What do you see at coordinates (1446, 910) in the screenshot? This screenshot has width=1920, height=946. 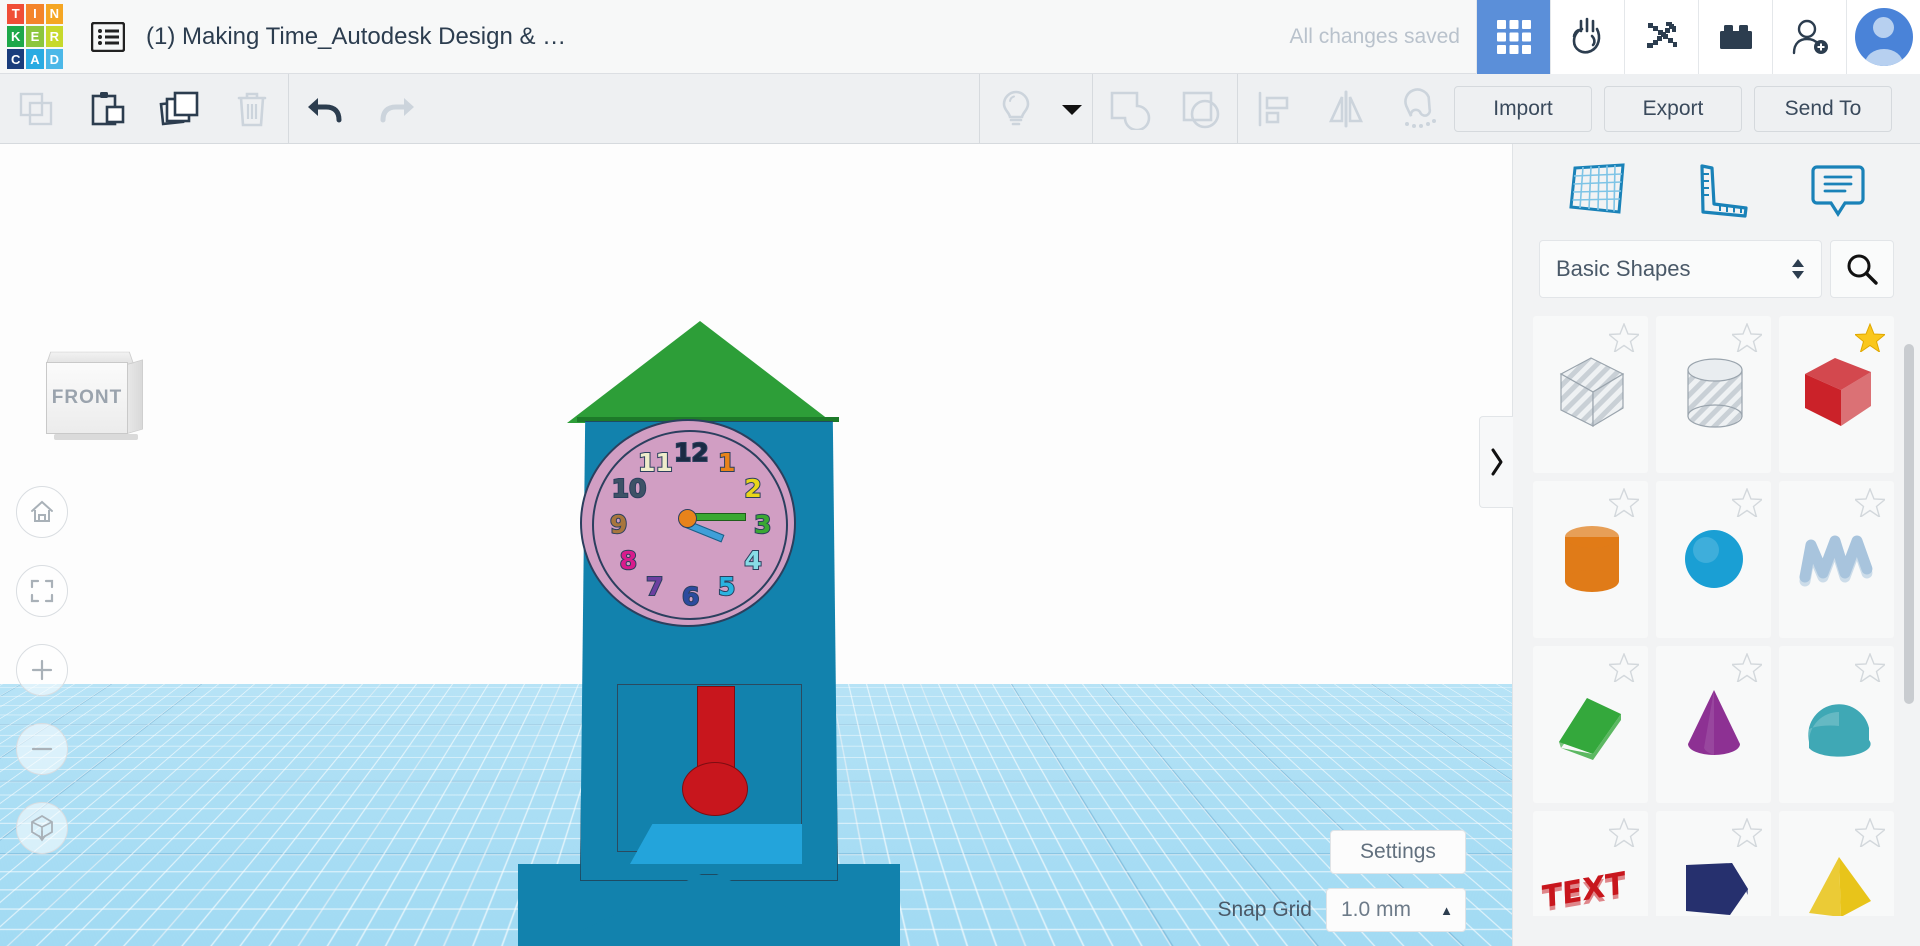 I see `chevron-up-icon: ▲` at bounding box center [1446, 910].